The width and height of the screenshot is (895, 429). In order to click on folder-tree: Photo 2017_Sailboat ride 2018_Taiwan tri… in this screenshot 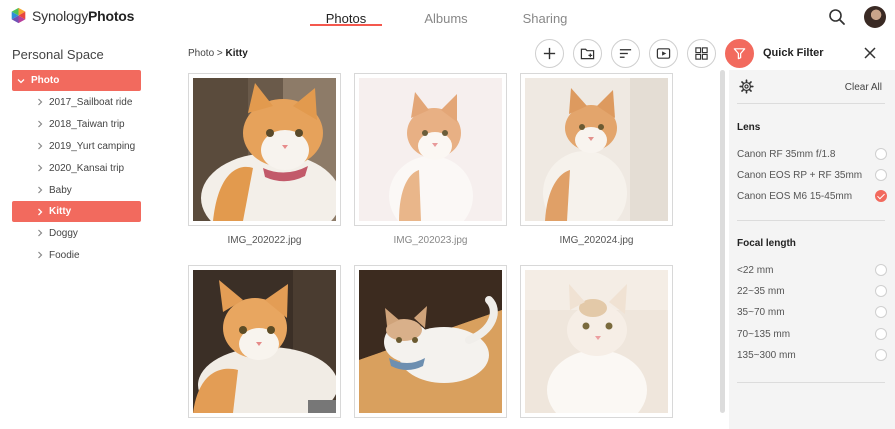, I will do `click(80, 168)`.